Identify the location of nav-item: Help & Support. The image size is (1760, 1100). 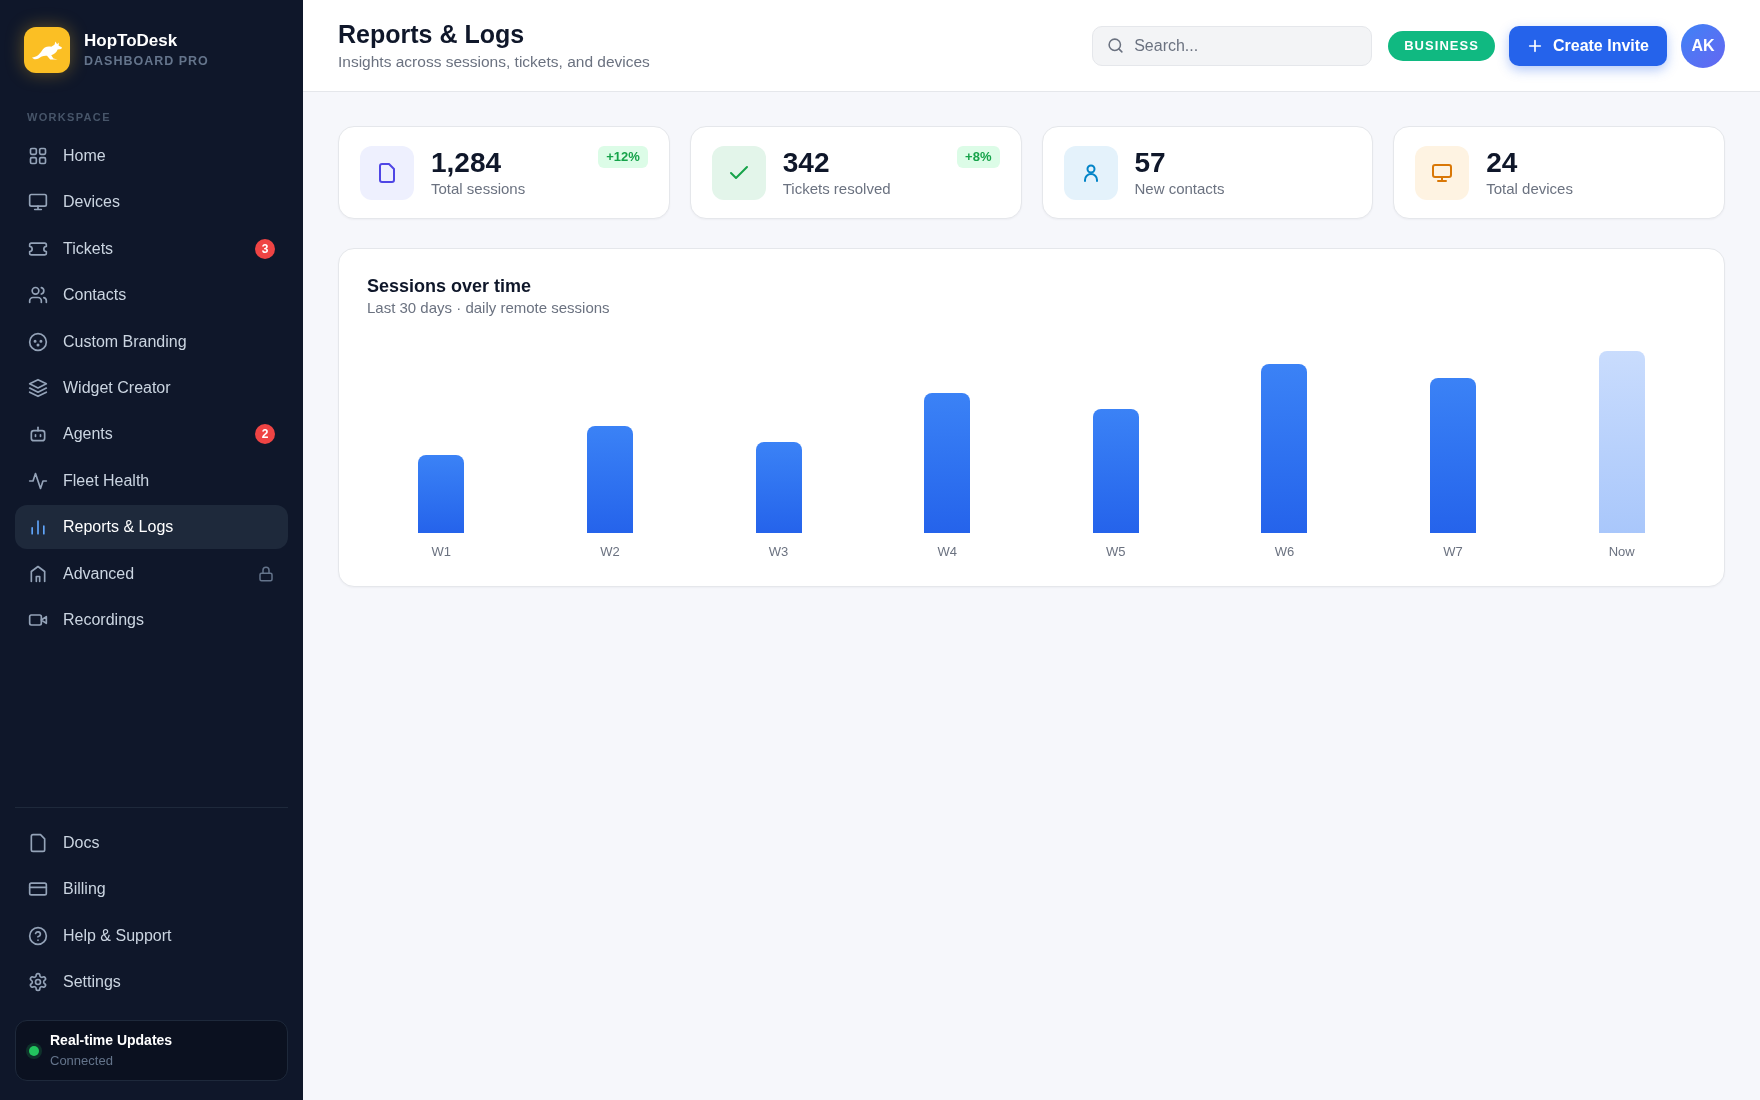
(151, 935).